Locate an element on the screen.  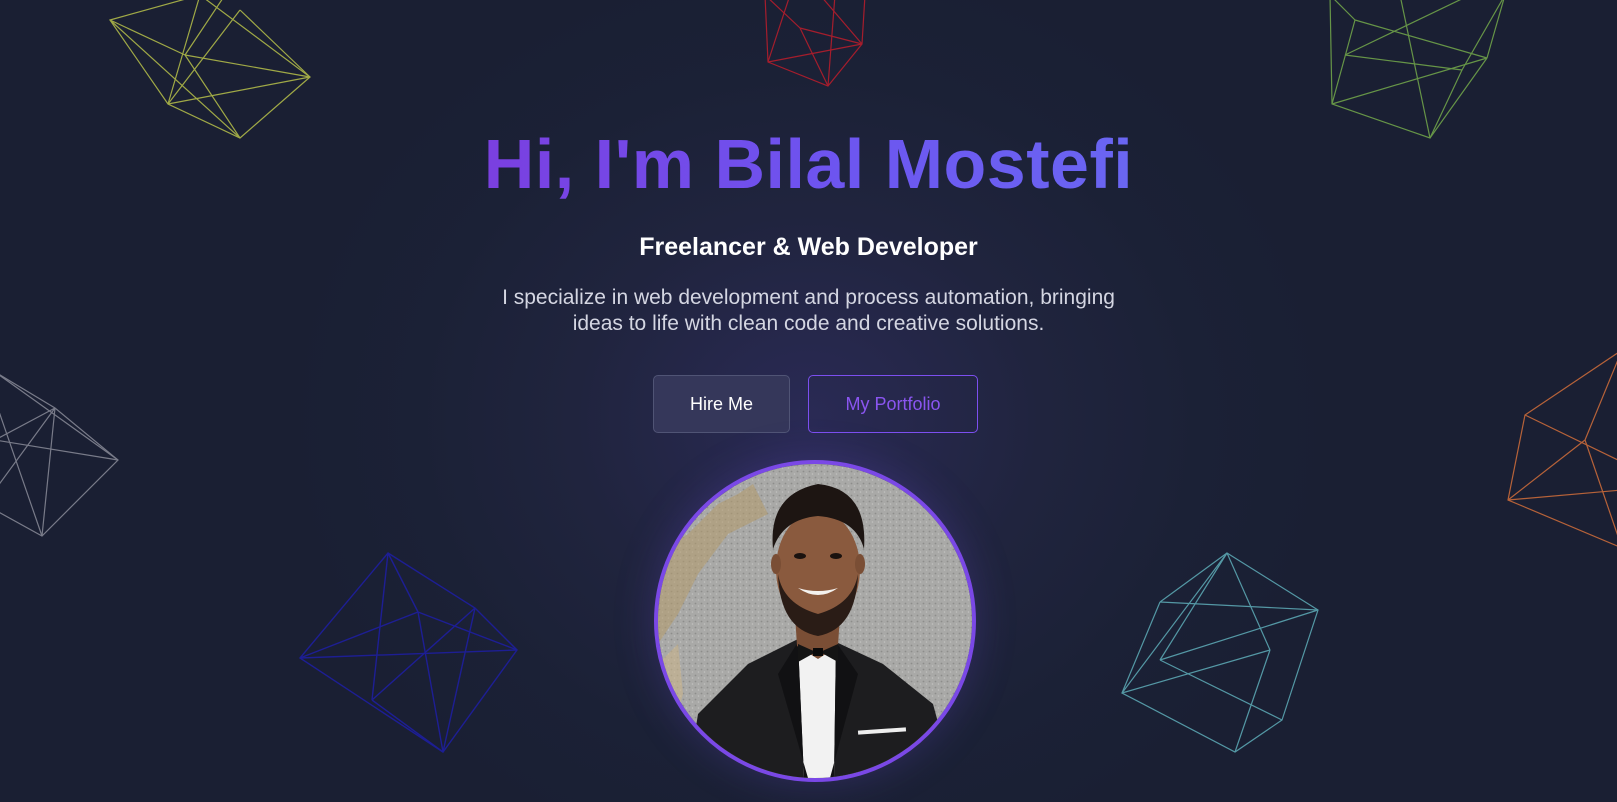
profile-photo-illustration is located at coordinates (815, 621).